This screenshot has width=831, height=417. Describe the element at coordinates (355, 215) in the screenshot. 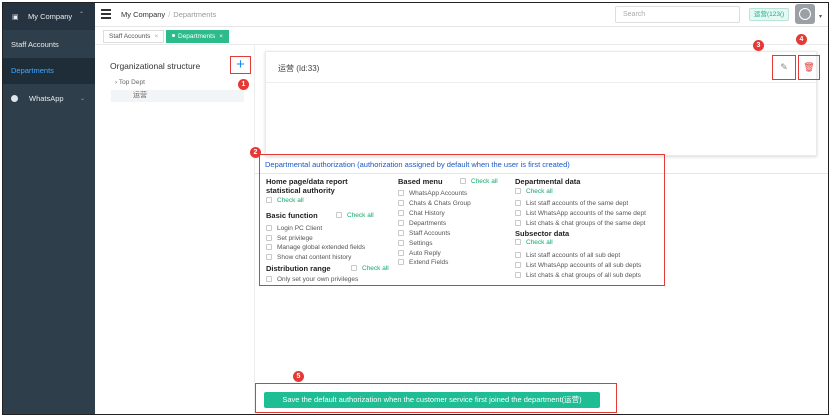

I see `check-all-basic: Check all` at that location.